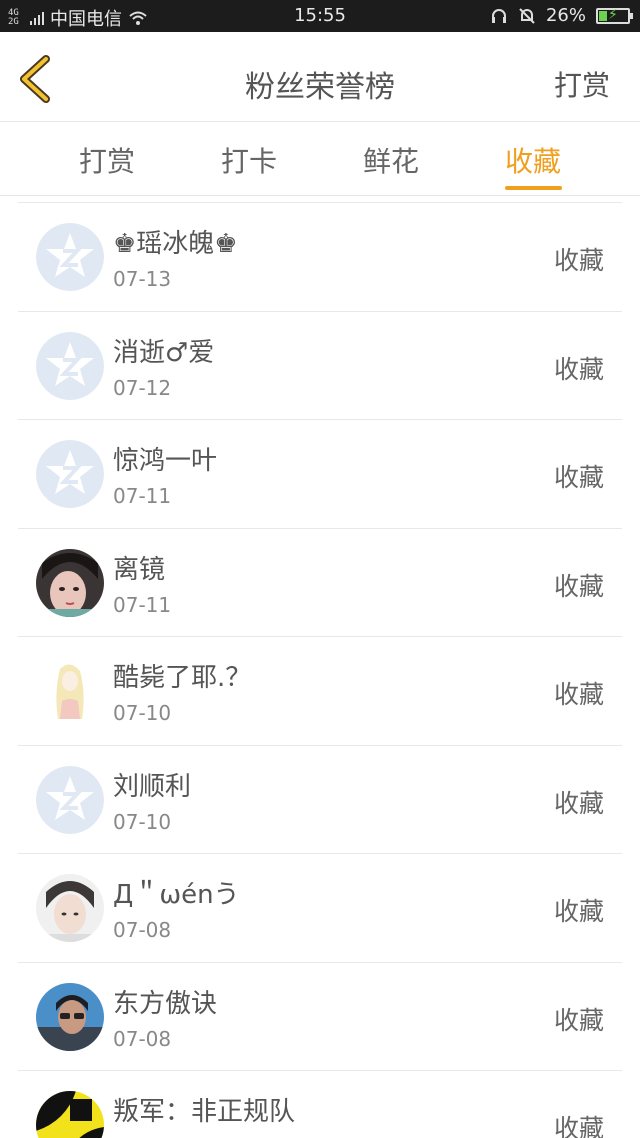  I want to click on list-item: 离镜 07-11 收藏, so click(320, 583).